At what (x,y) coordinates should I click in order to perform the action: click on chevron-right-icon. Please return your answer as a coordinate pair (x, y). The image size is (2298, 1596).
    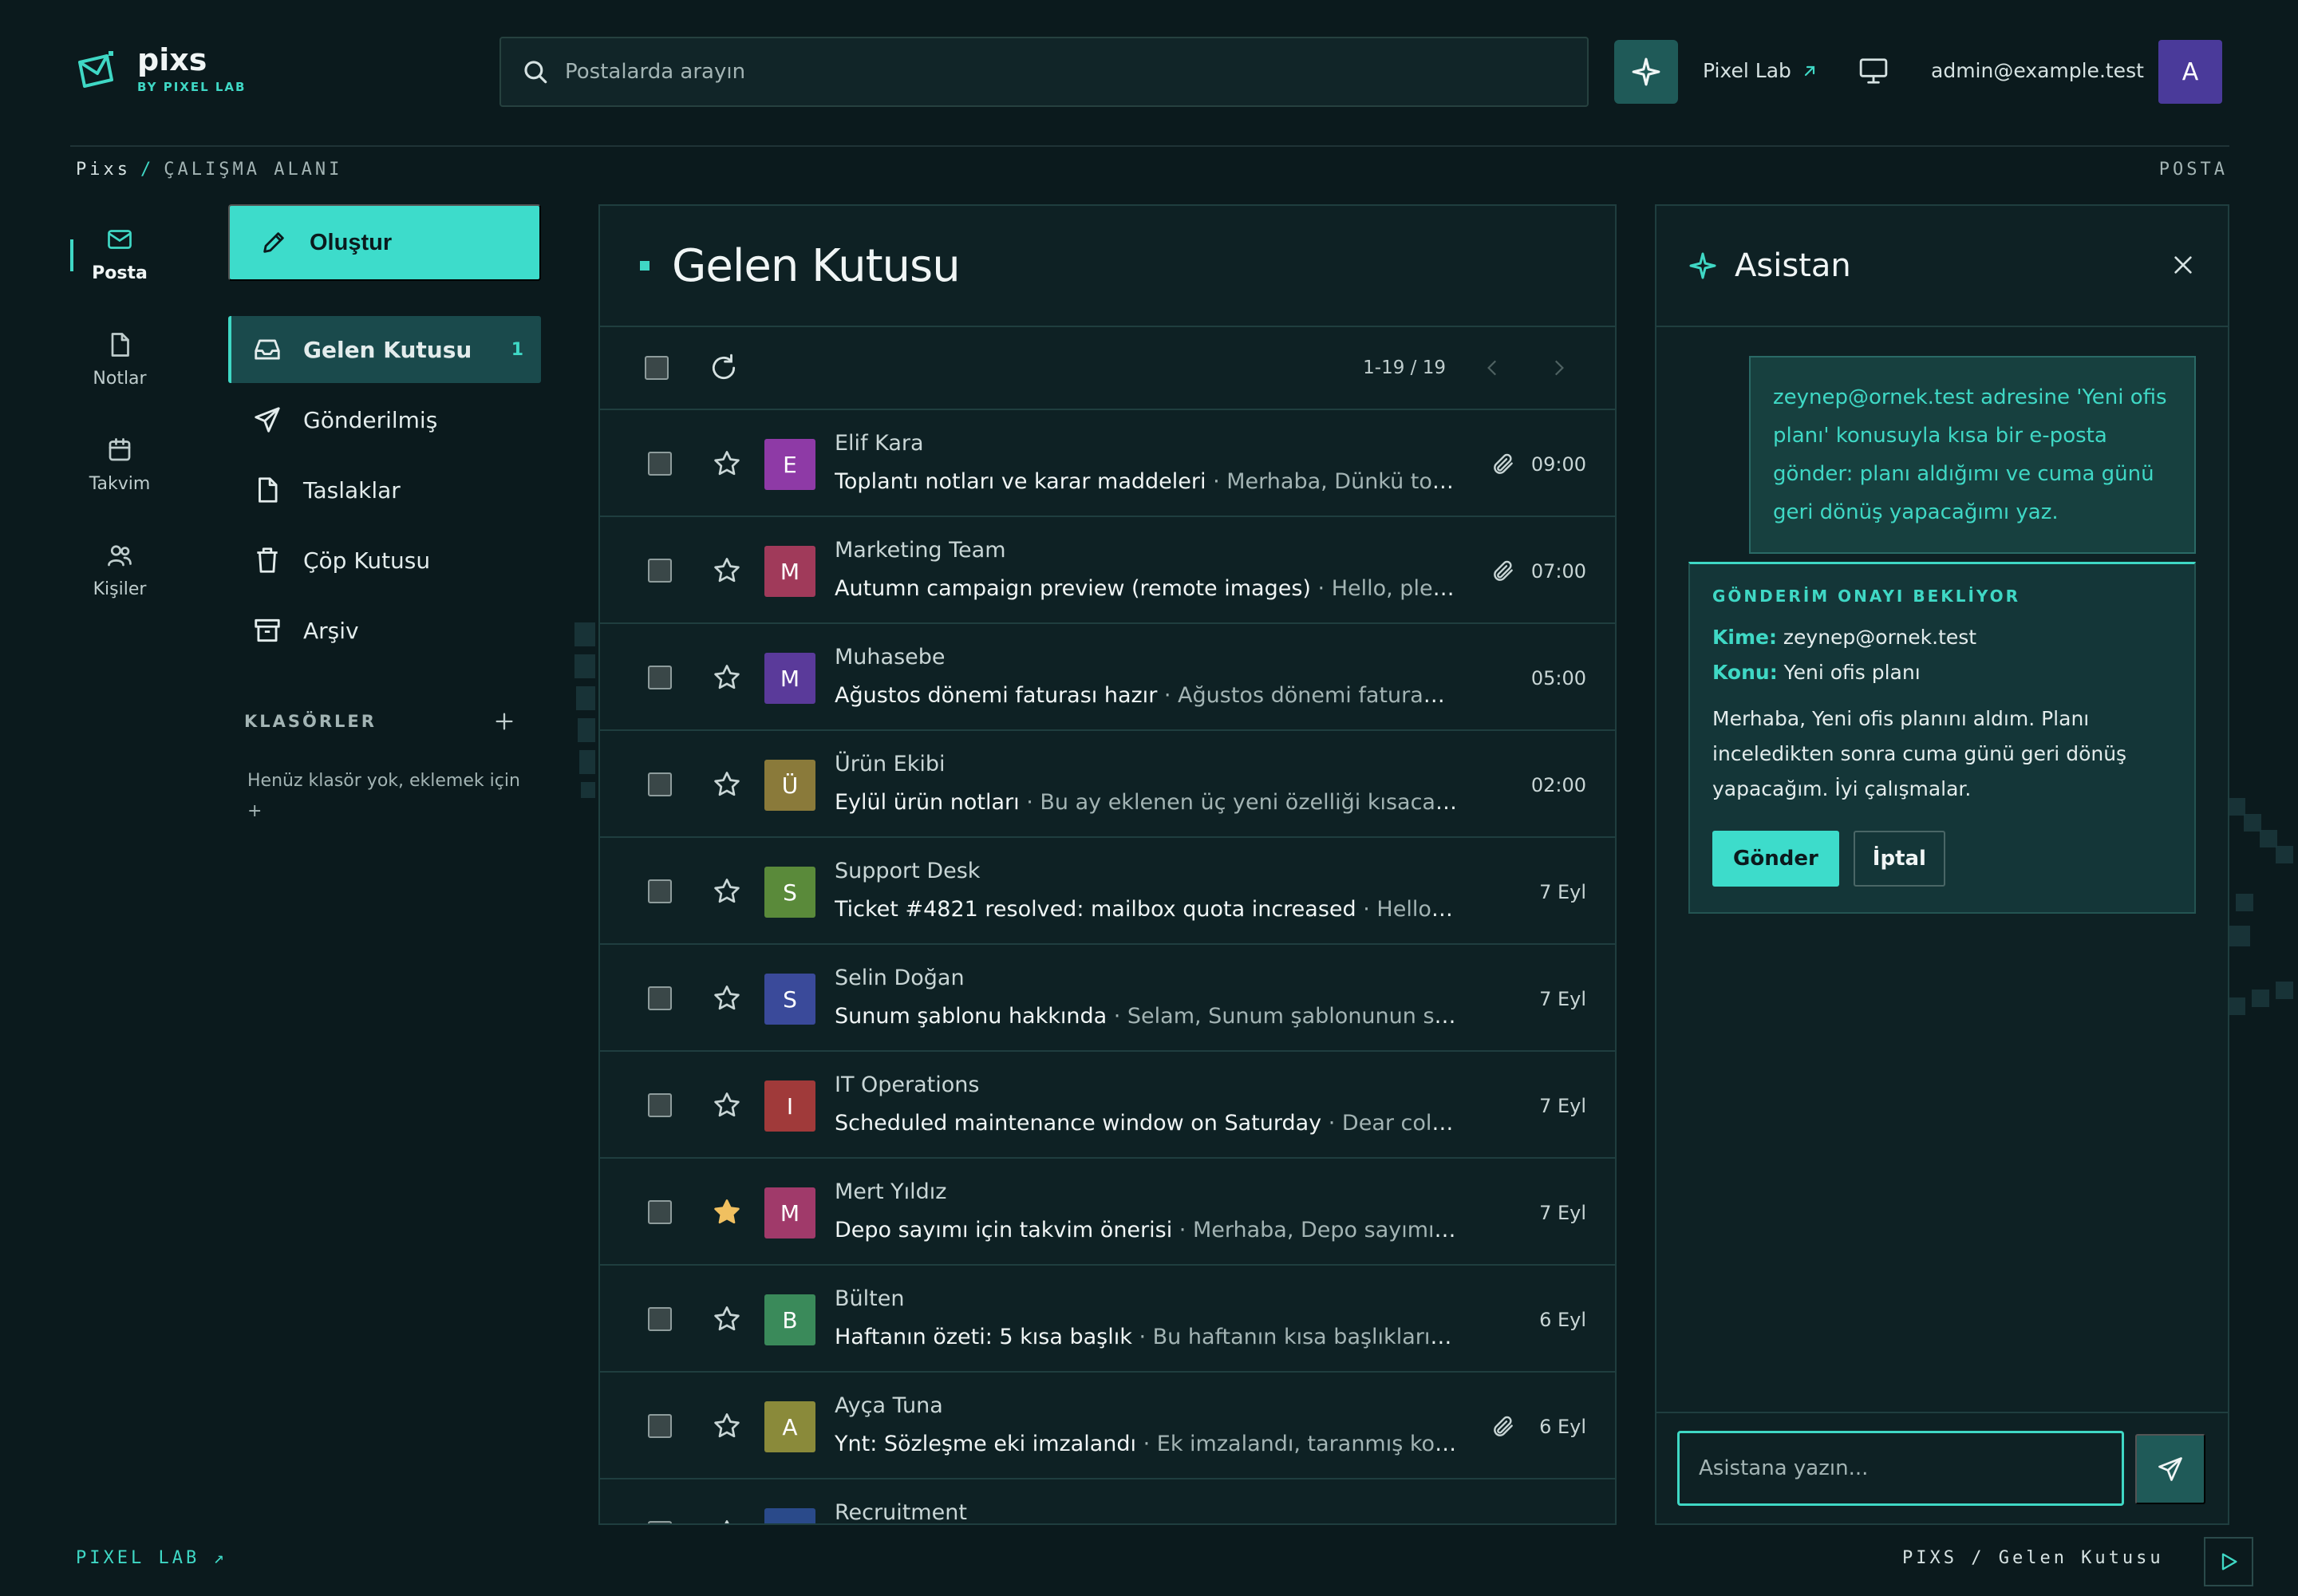
    Looking at the image, I should click on (1559, 368).